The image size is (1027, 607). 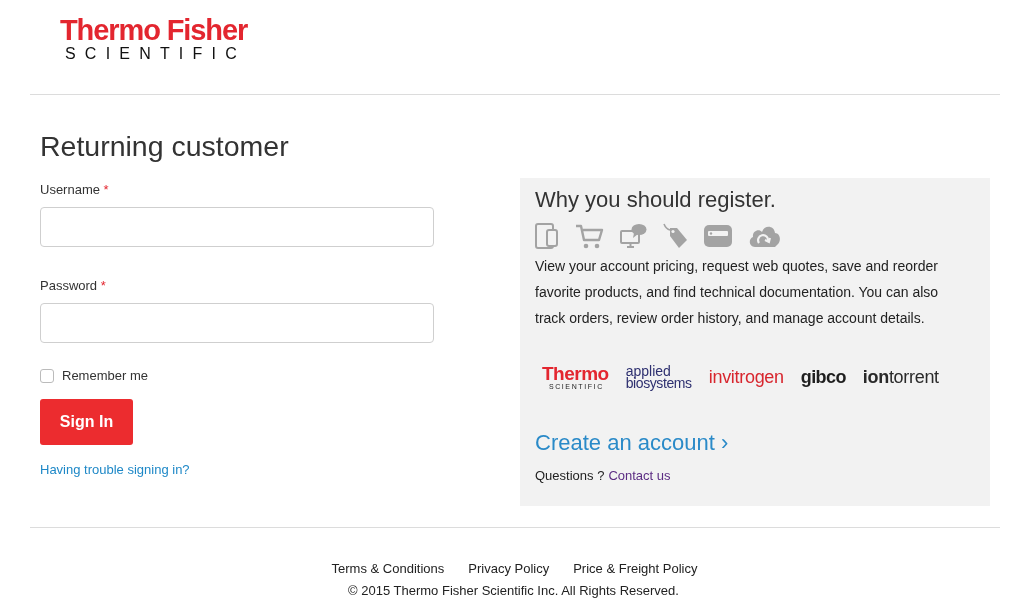 I want to click on copyright-text: © 2015 Thermo Fisher Scientific Inc. All Rights Reserved., so click(x=513, y=590).